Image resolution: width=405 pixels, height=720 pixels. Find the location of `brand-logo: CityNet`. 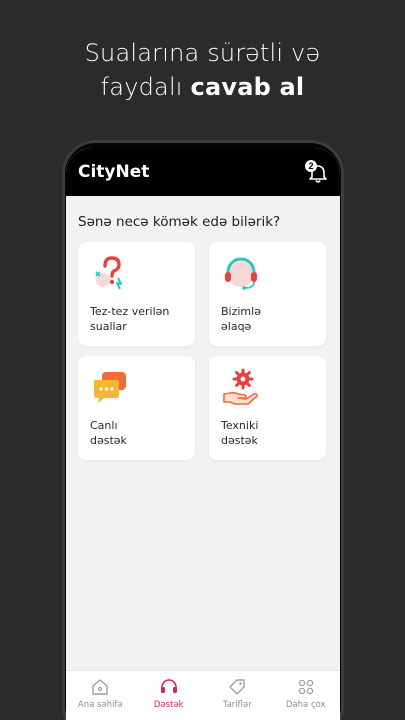

brand-logo: CityNet is located at coordinates (114, 172).